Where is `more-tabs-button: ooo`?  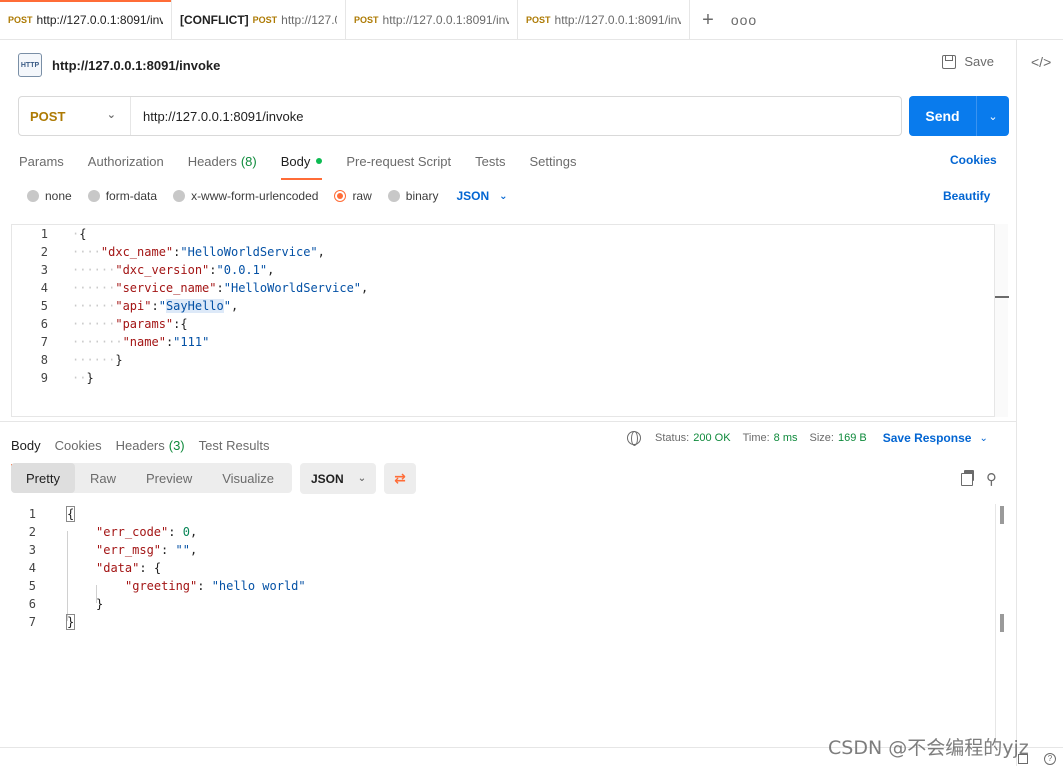
more-tabs-button: ooo is located at coordinates (744, 20).